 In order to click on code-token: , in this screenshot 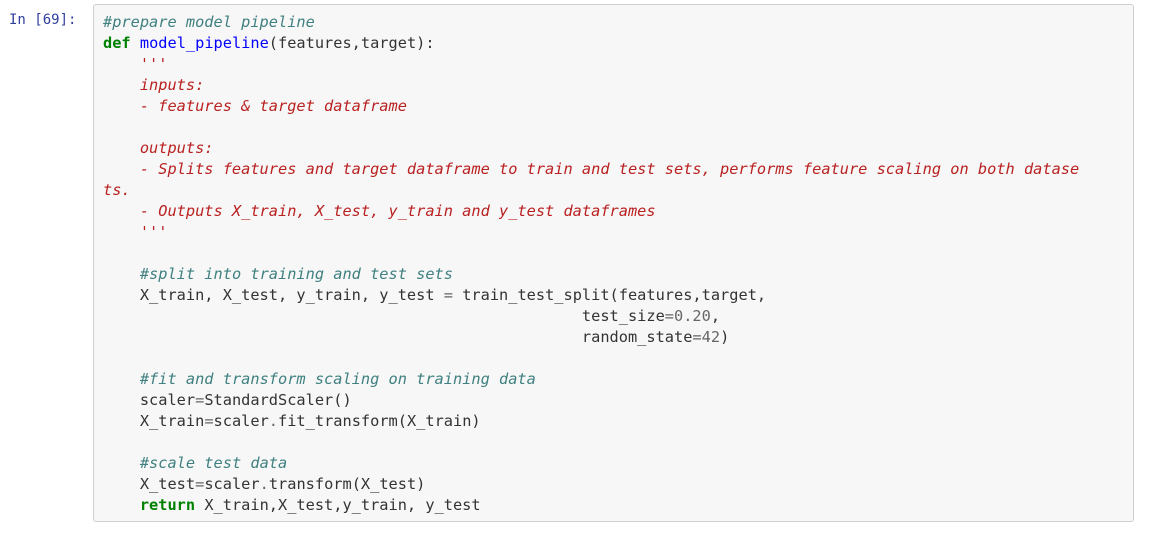, I will do `click(715, 316)`.